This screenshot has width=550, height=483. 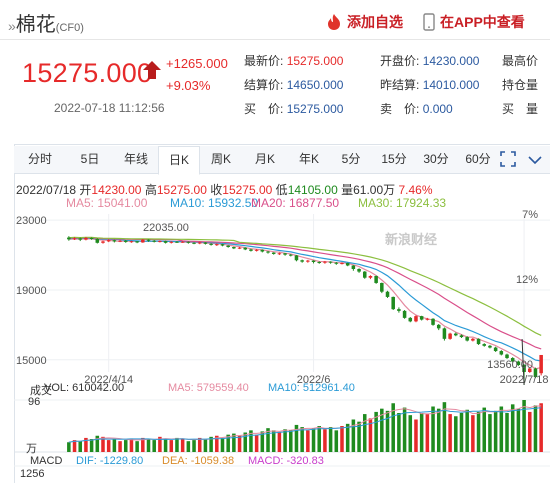 What do you see at coordinates (527, 280) in the screenshot?
I see `right-tick-label: 12%` at bounding box center [527, 280].